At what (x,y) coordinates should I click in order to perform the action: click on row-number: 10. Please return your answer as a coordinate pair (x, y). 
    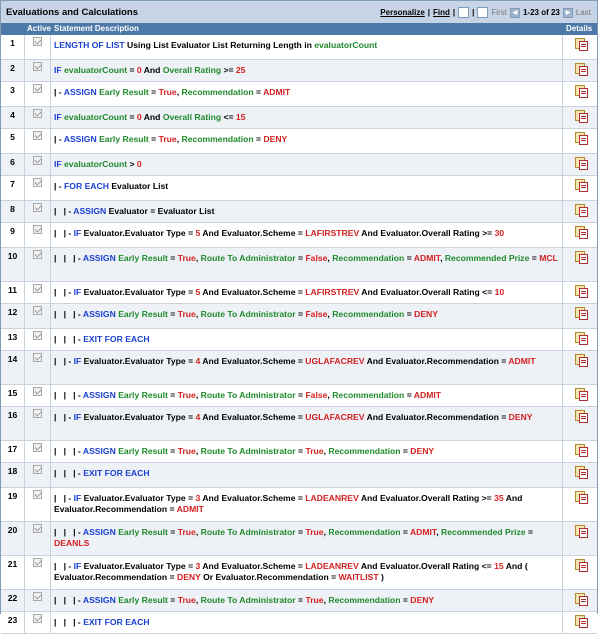
    Looking at the image, I should click on (13, 264).